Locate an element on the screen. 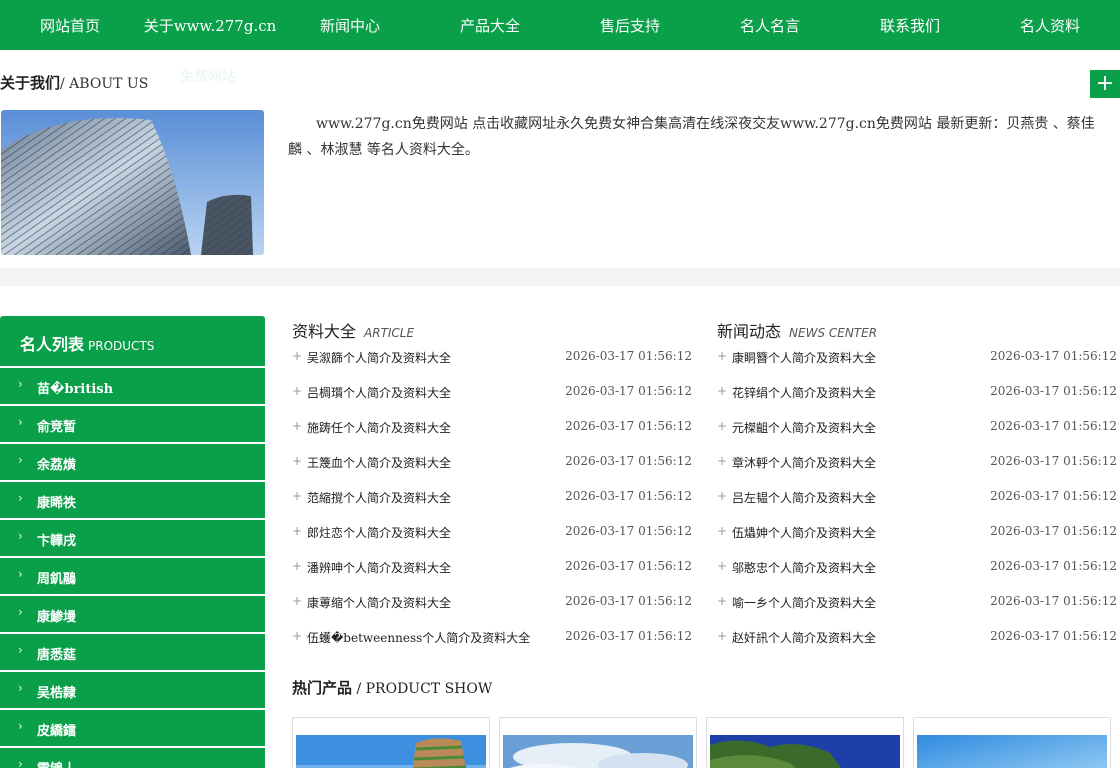 The image size is (1120, 768). nav-item-home: 网站首页 is located at coordinates (70, 25).